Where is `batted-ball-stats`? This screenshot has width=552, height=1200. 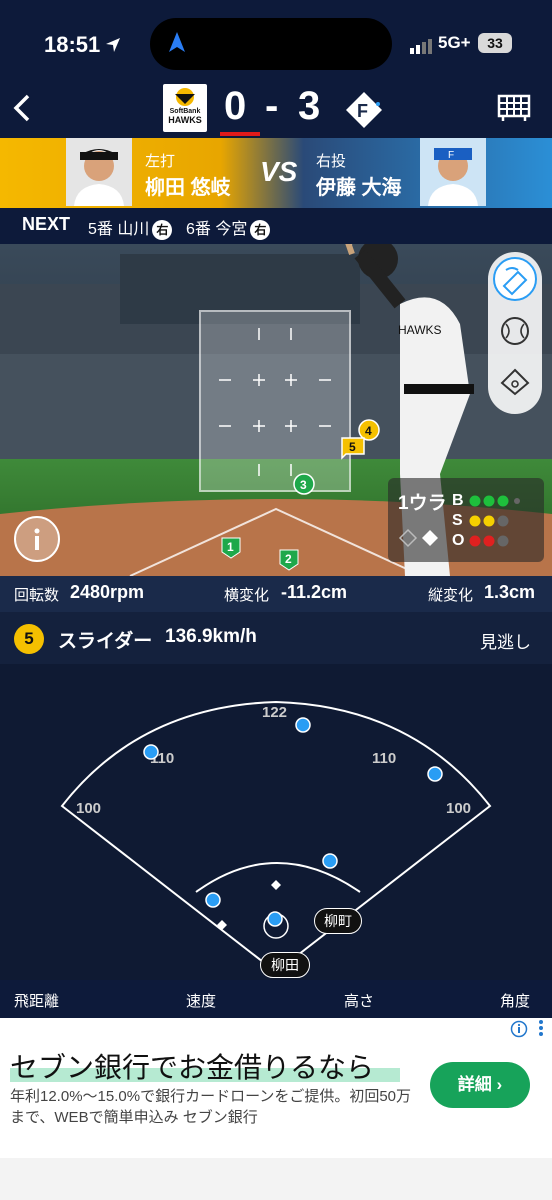 batted-ball-stats is located at coordinates (276, 999).